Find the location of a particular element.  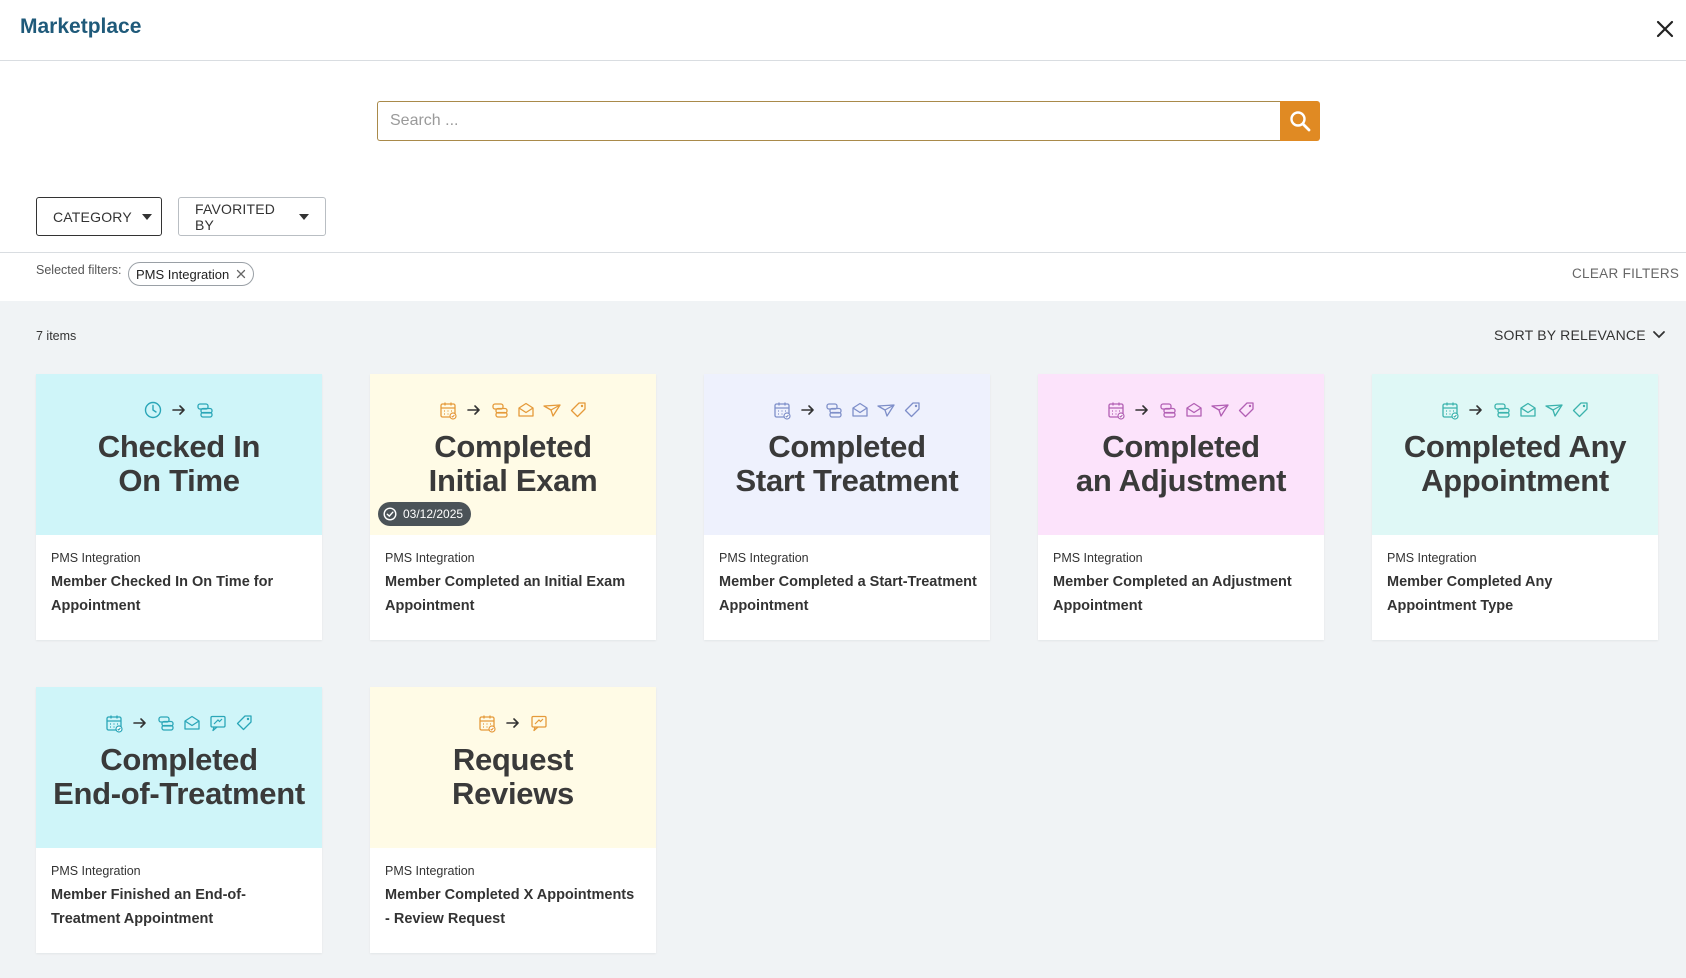

card-headline: Request Reviews is located at coordinates (513, 777).